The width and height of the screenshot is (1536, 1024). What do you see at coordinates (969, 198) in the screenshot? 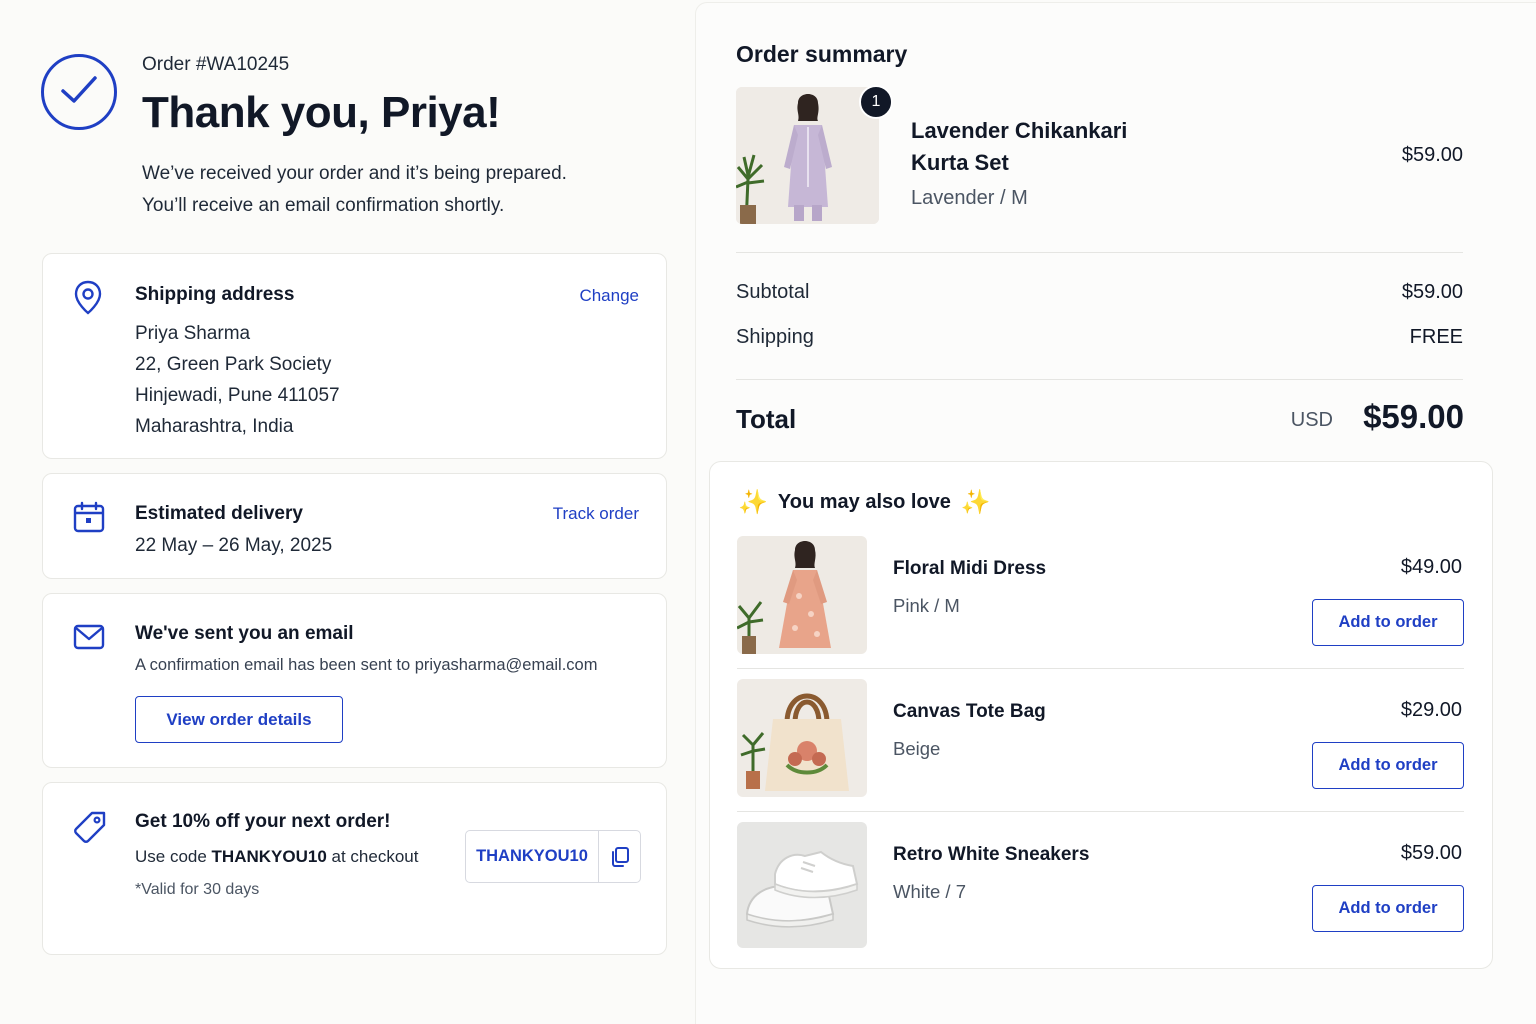
I see `product-variant: Lavender / M` at bounding box center [969, 198].